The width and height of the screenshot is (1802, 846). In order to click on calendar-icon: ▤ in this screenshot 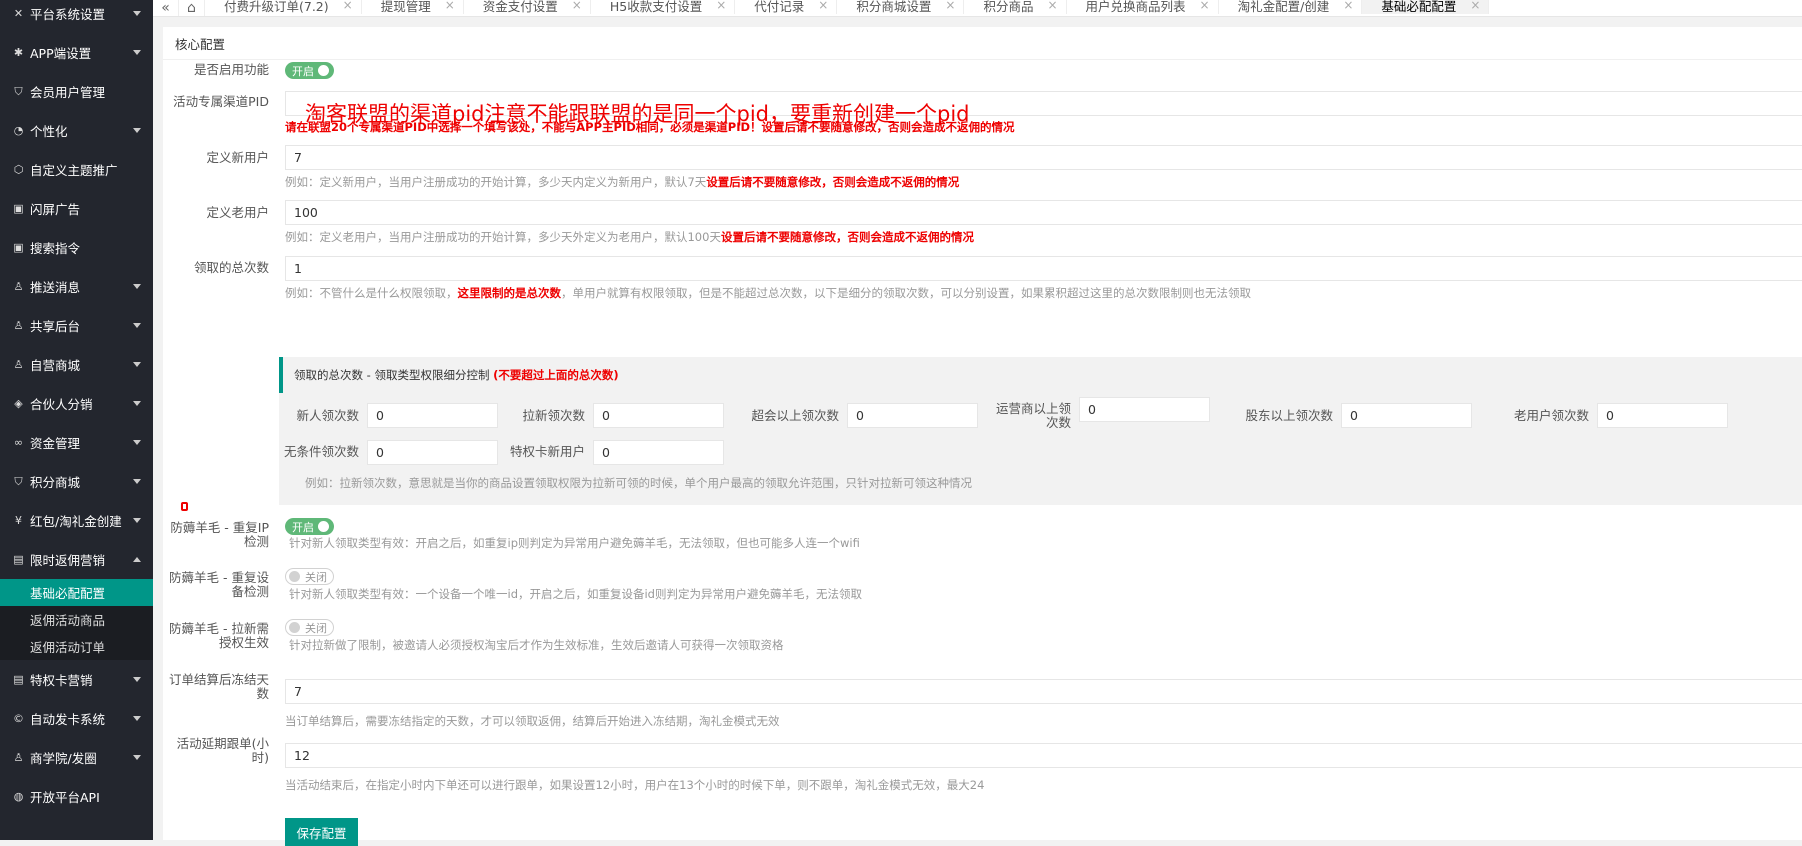, I will do `click(18, 679)`.